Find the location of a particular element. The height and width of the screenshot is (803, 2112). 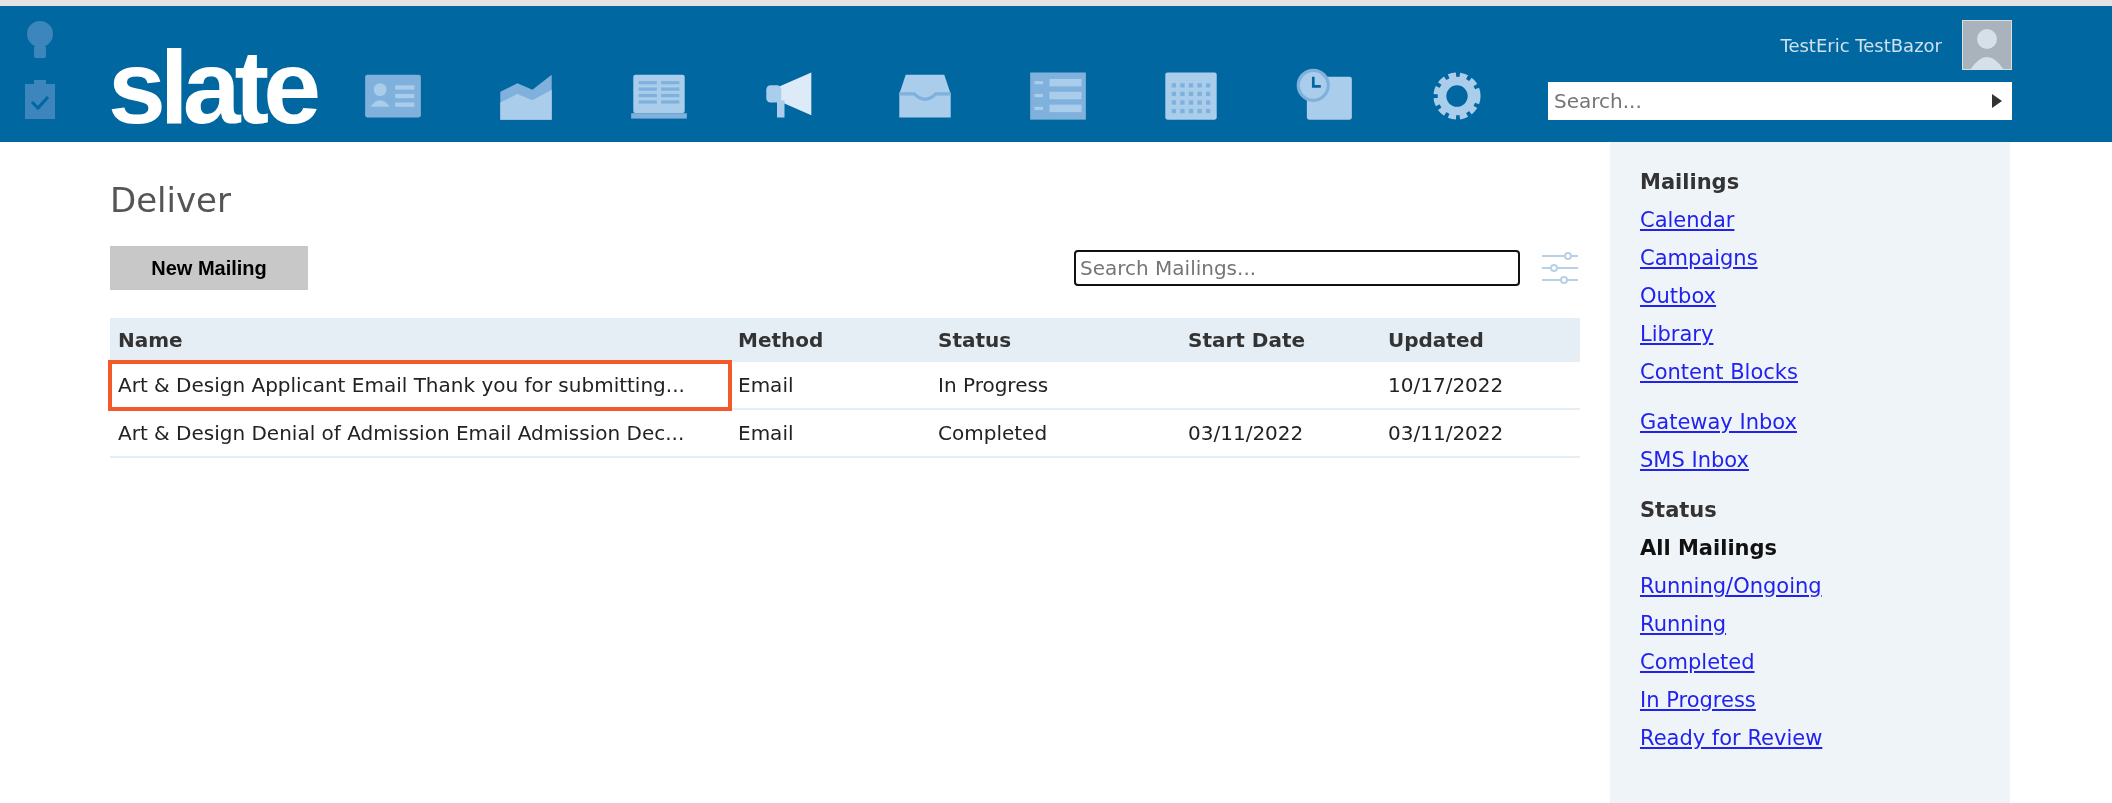

column-header: Updated is located at coordinates (1480, 340).